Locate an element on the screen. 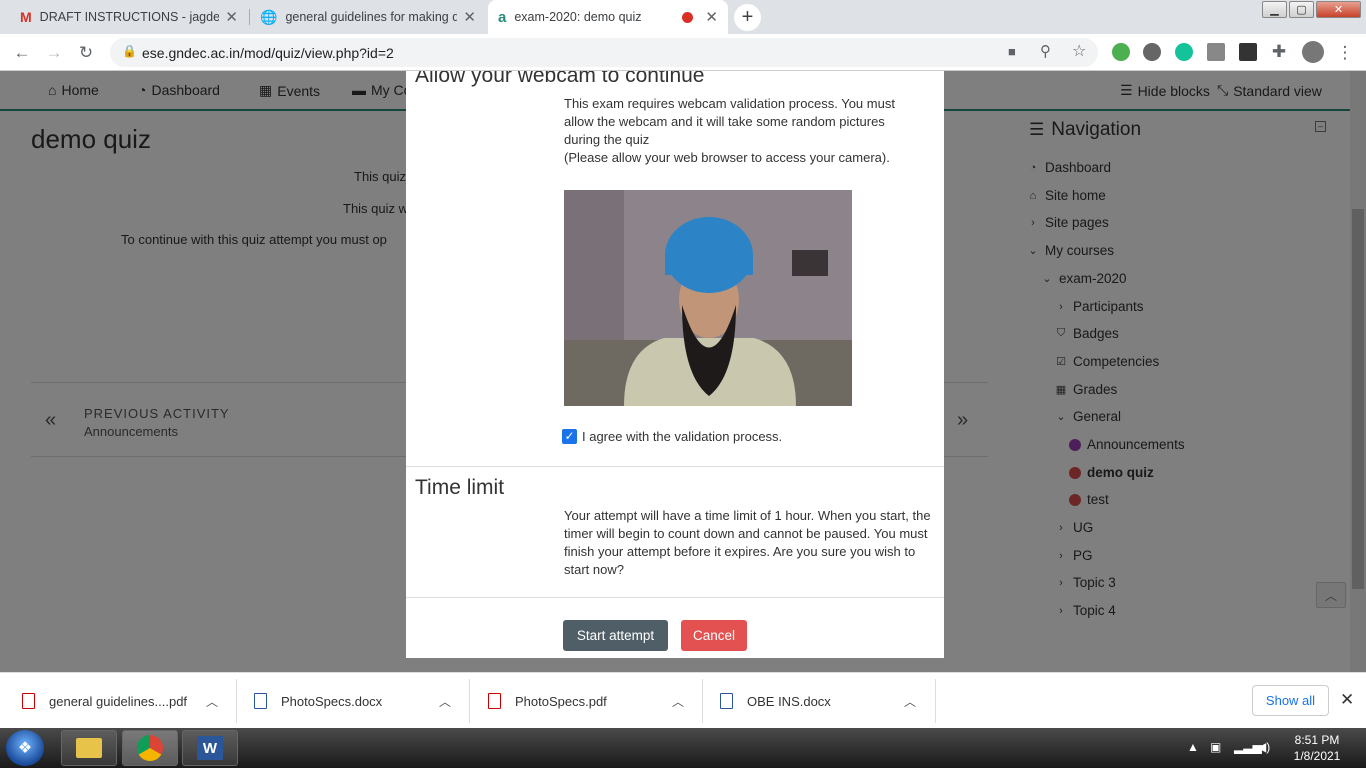 The width and height of the screenshot is (1366, 768). back-icon: ← is located at coordinates (22, 53).